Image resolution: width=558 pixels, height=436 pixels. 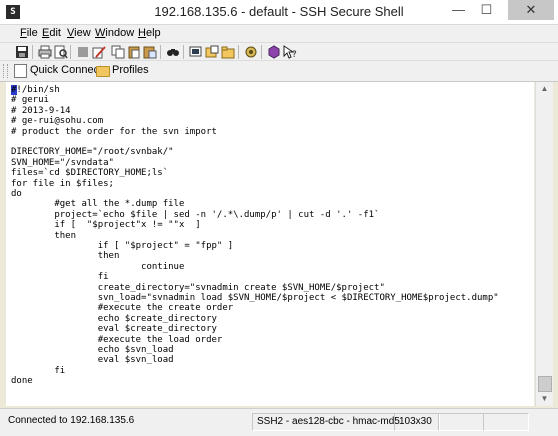 What do you see at coordinates (417, 422) in the screenshot?
I see `terminal-size-status: 103x30` at bounding box center [417, 422].